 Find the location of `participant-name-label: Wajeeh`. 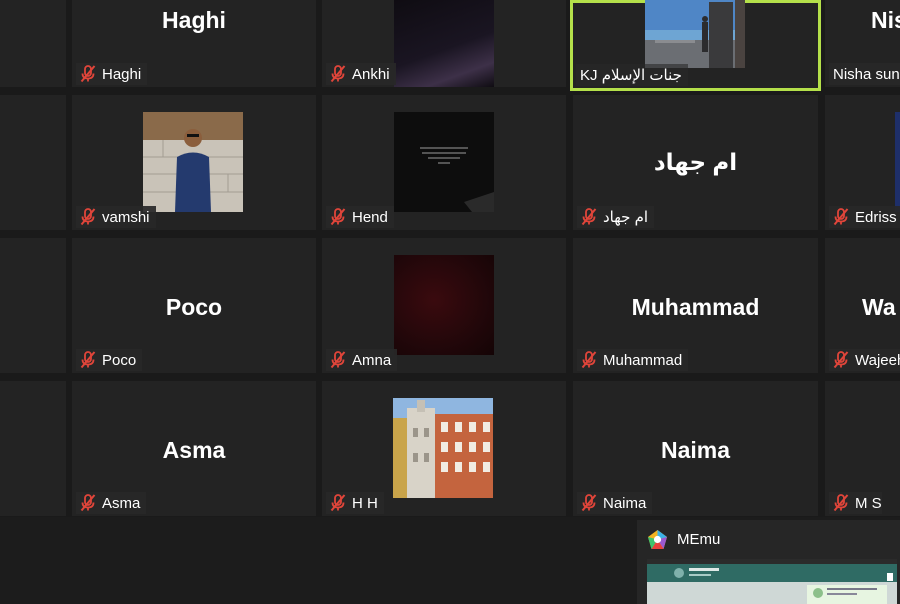

participant-name-label: Wajeeh is located at coordinates (864, 360).